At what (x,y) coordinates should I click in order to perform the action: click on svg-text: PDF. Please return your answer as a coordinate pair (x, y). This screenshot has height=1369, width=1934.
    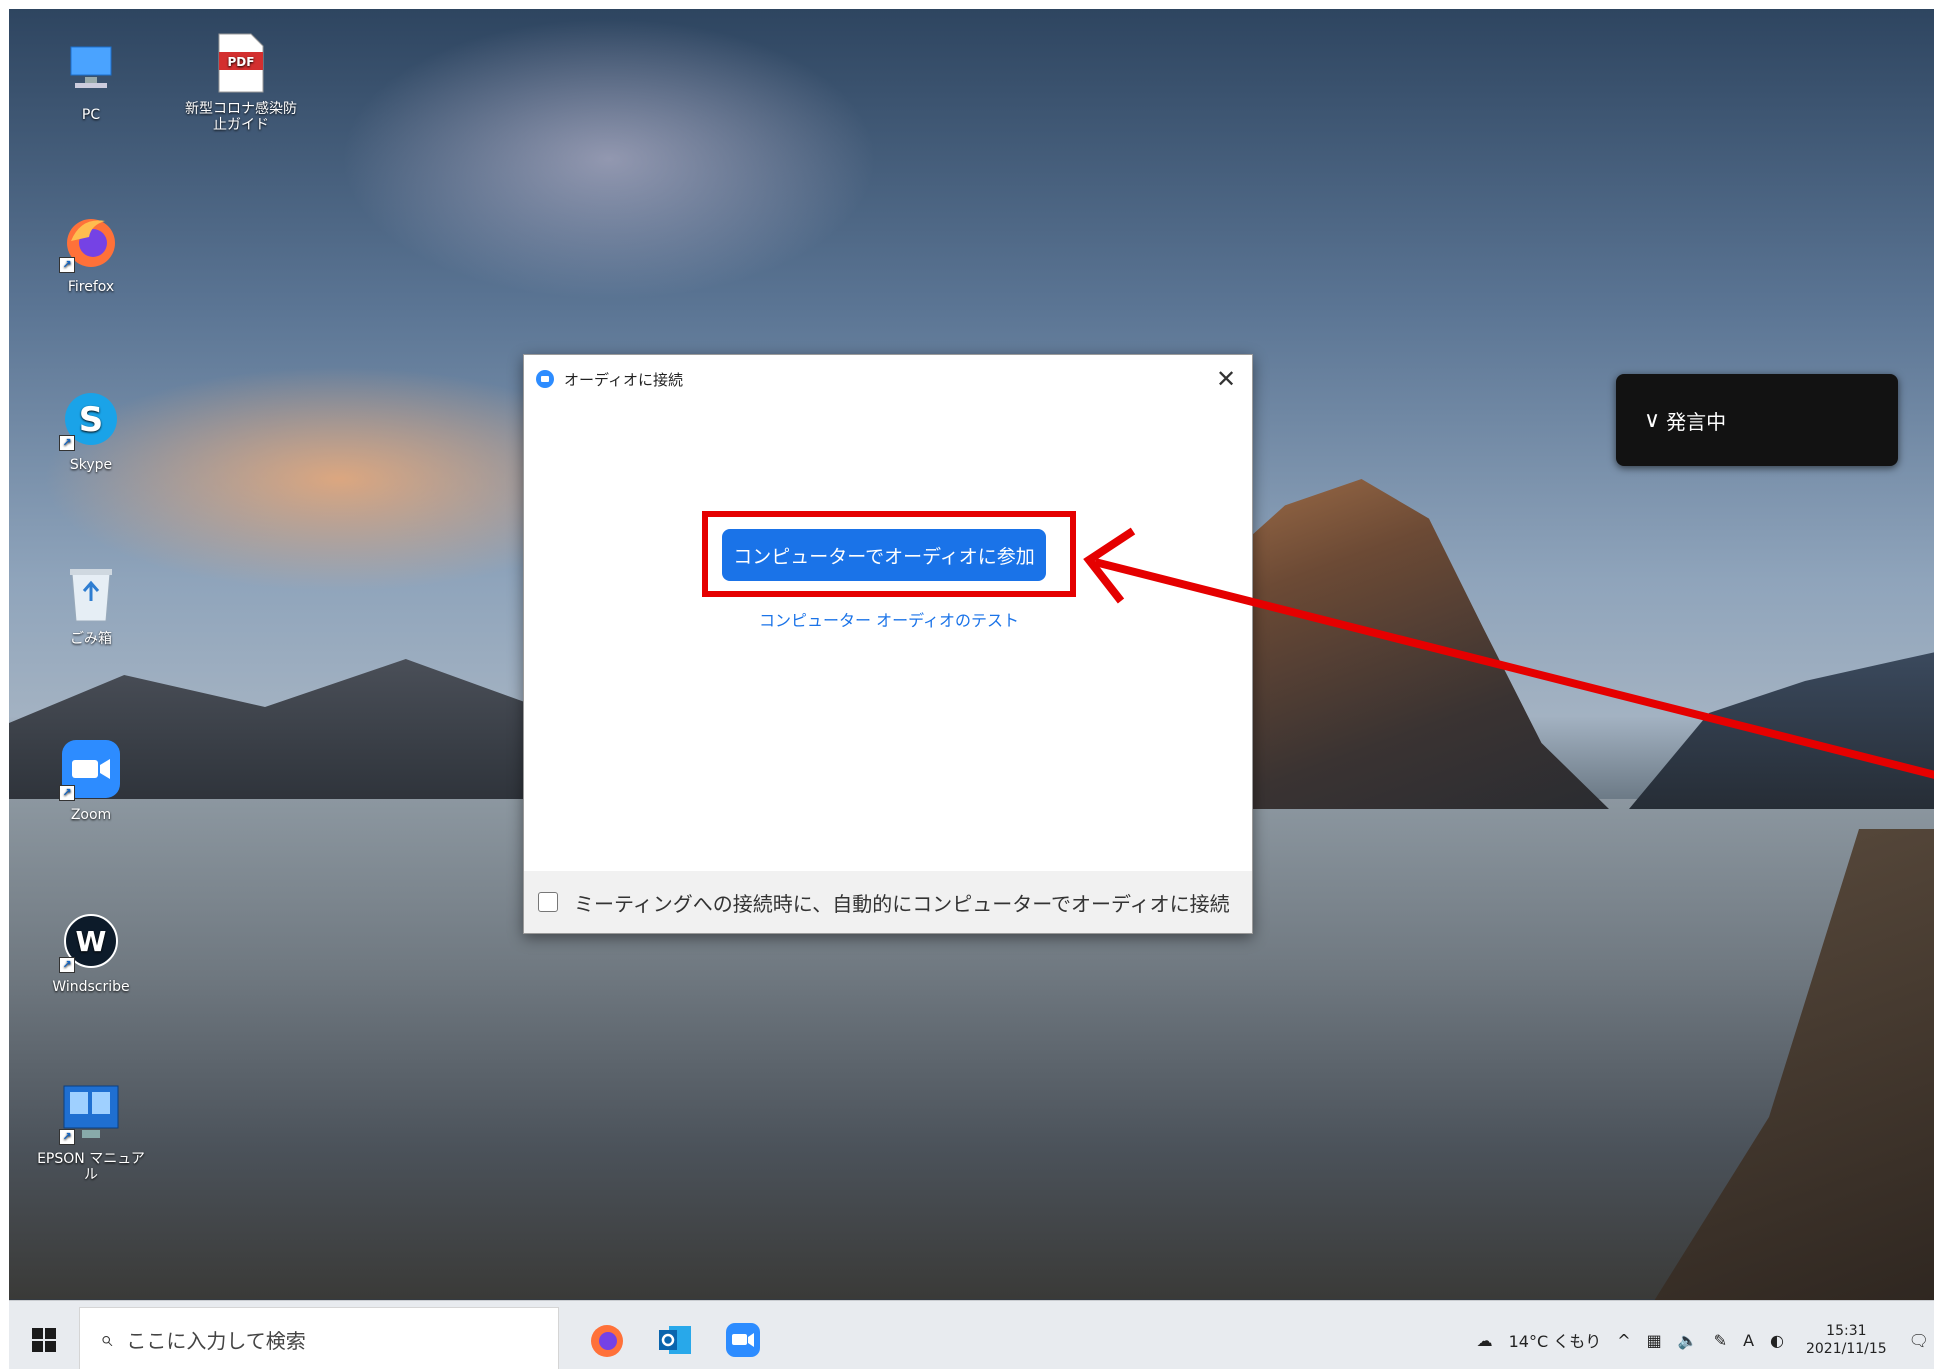
    Looking at the image, I should click on (241, 62).